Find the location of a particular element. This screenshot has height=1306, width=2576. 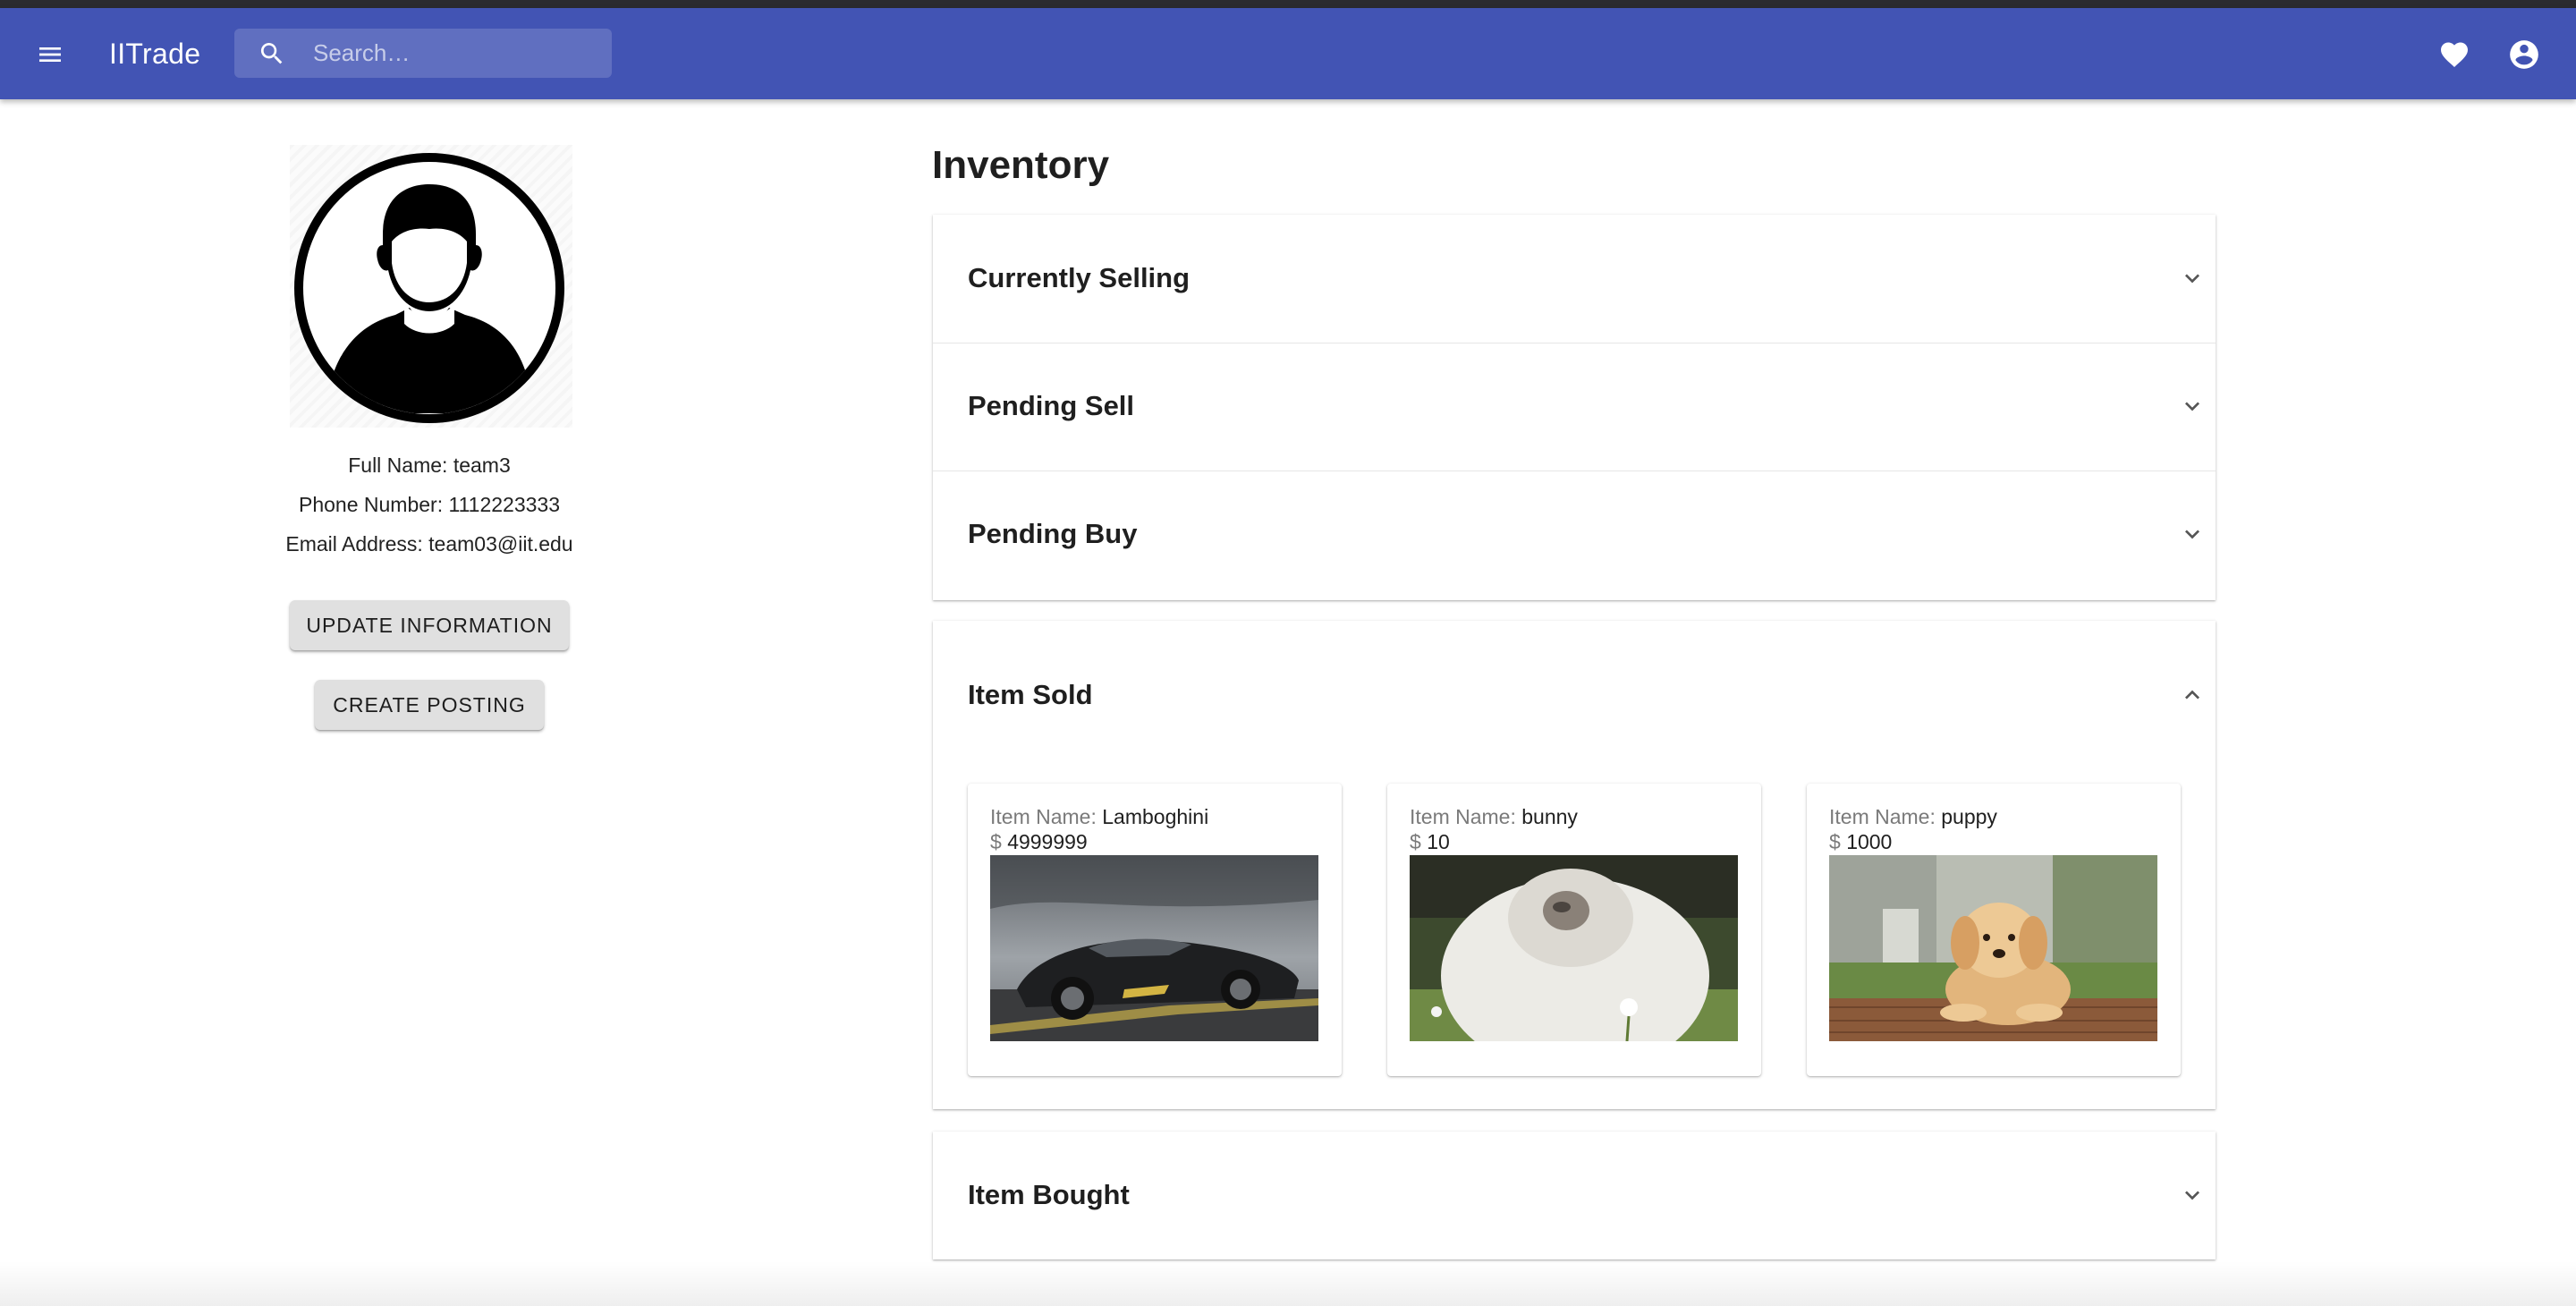

account-circle-icon is located at coordinates (2524, 55).